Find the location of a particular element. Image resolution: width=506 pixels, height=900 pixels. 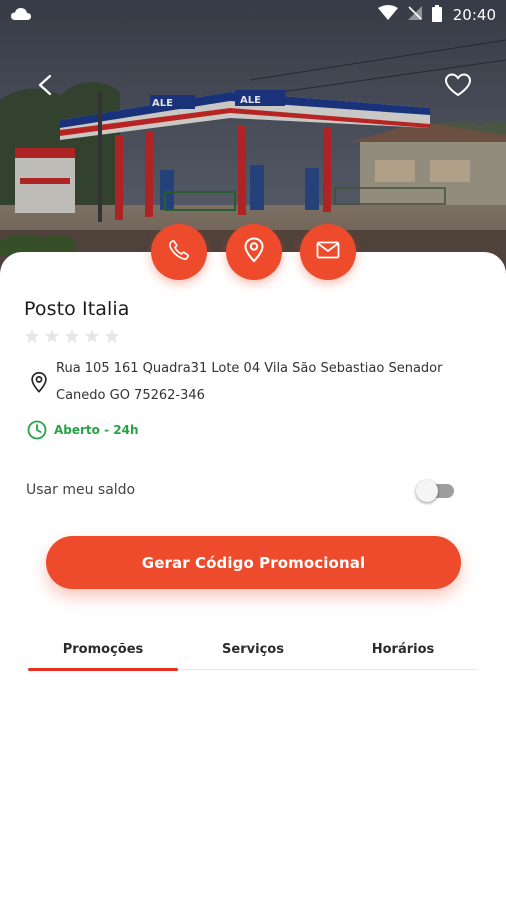

email-button is located at coordinates (328, 252).